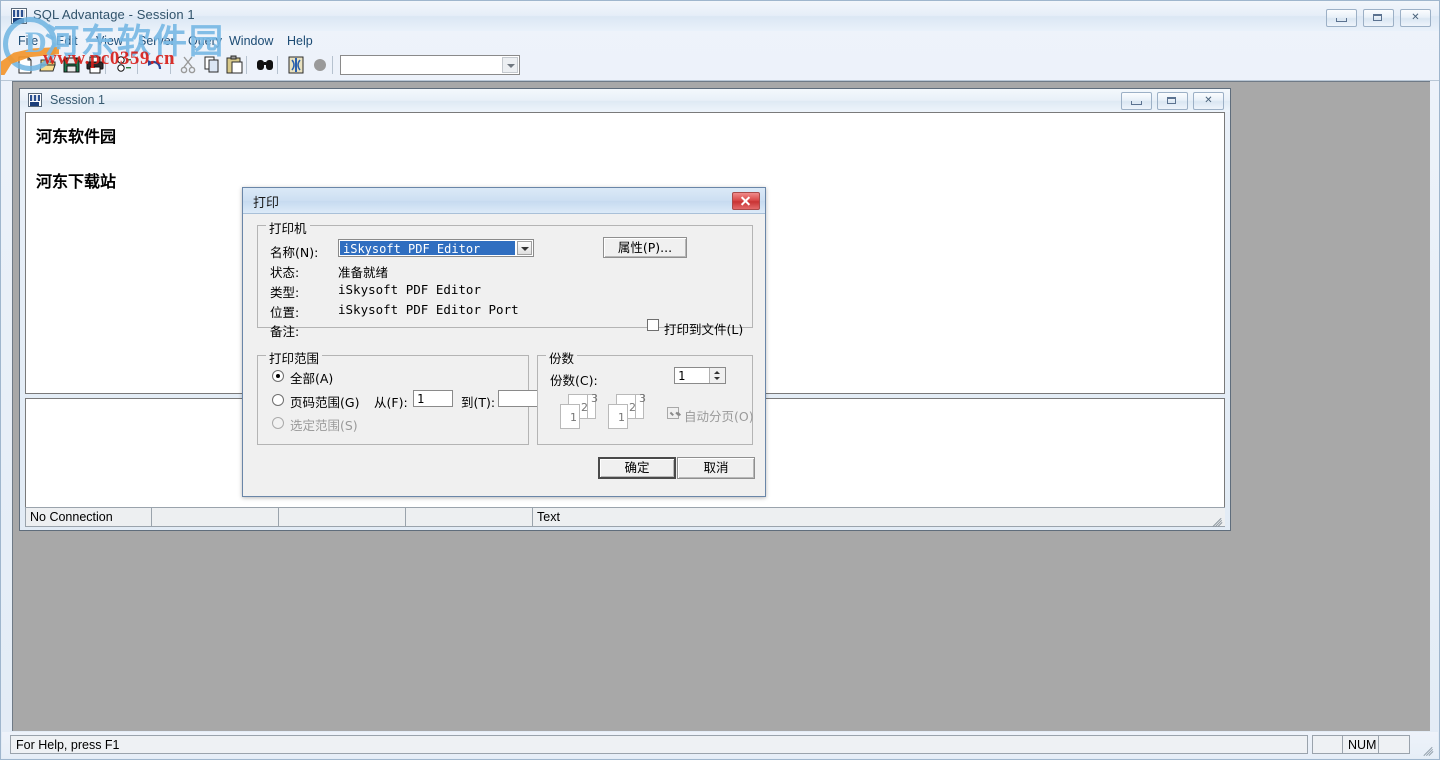 The image size is (1440, 760). Describe the element at coordinates (682, 376) in the screenshot. I see `copies-count-value: 1` at that location.